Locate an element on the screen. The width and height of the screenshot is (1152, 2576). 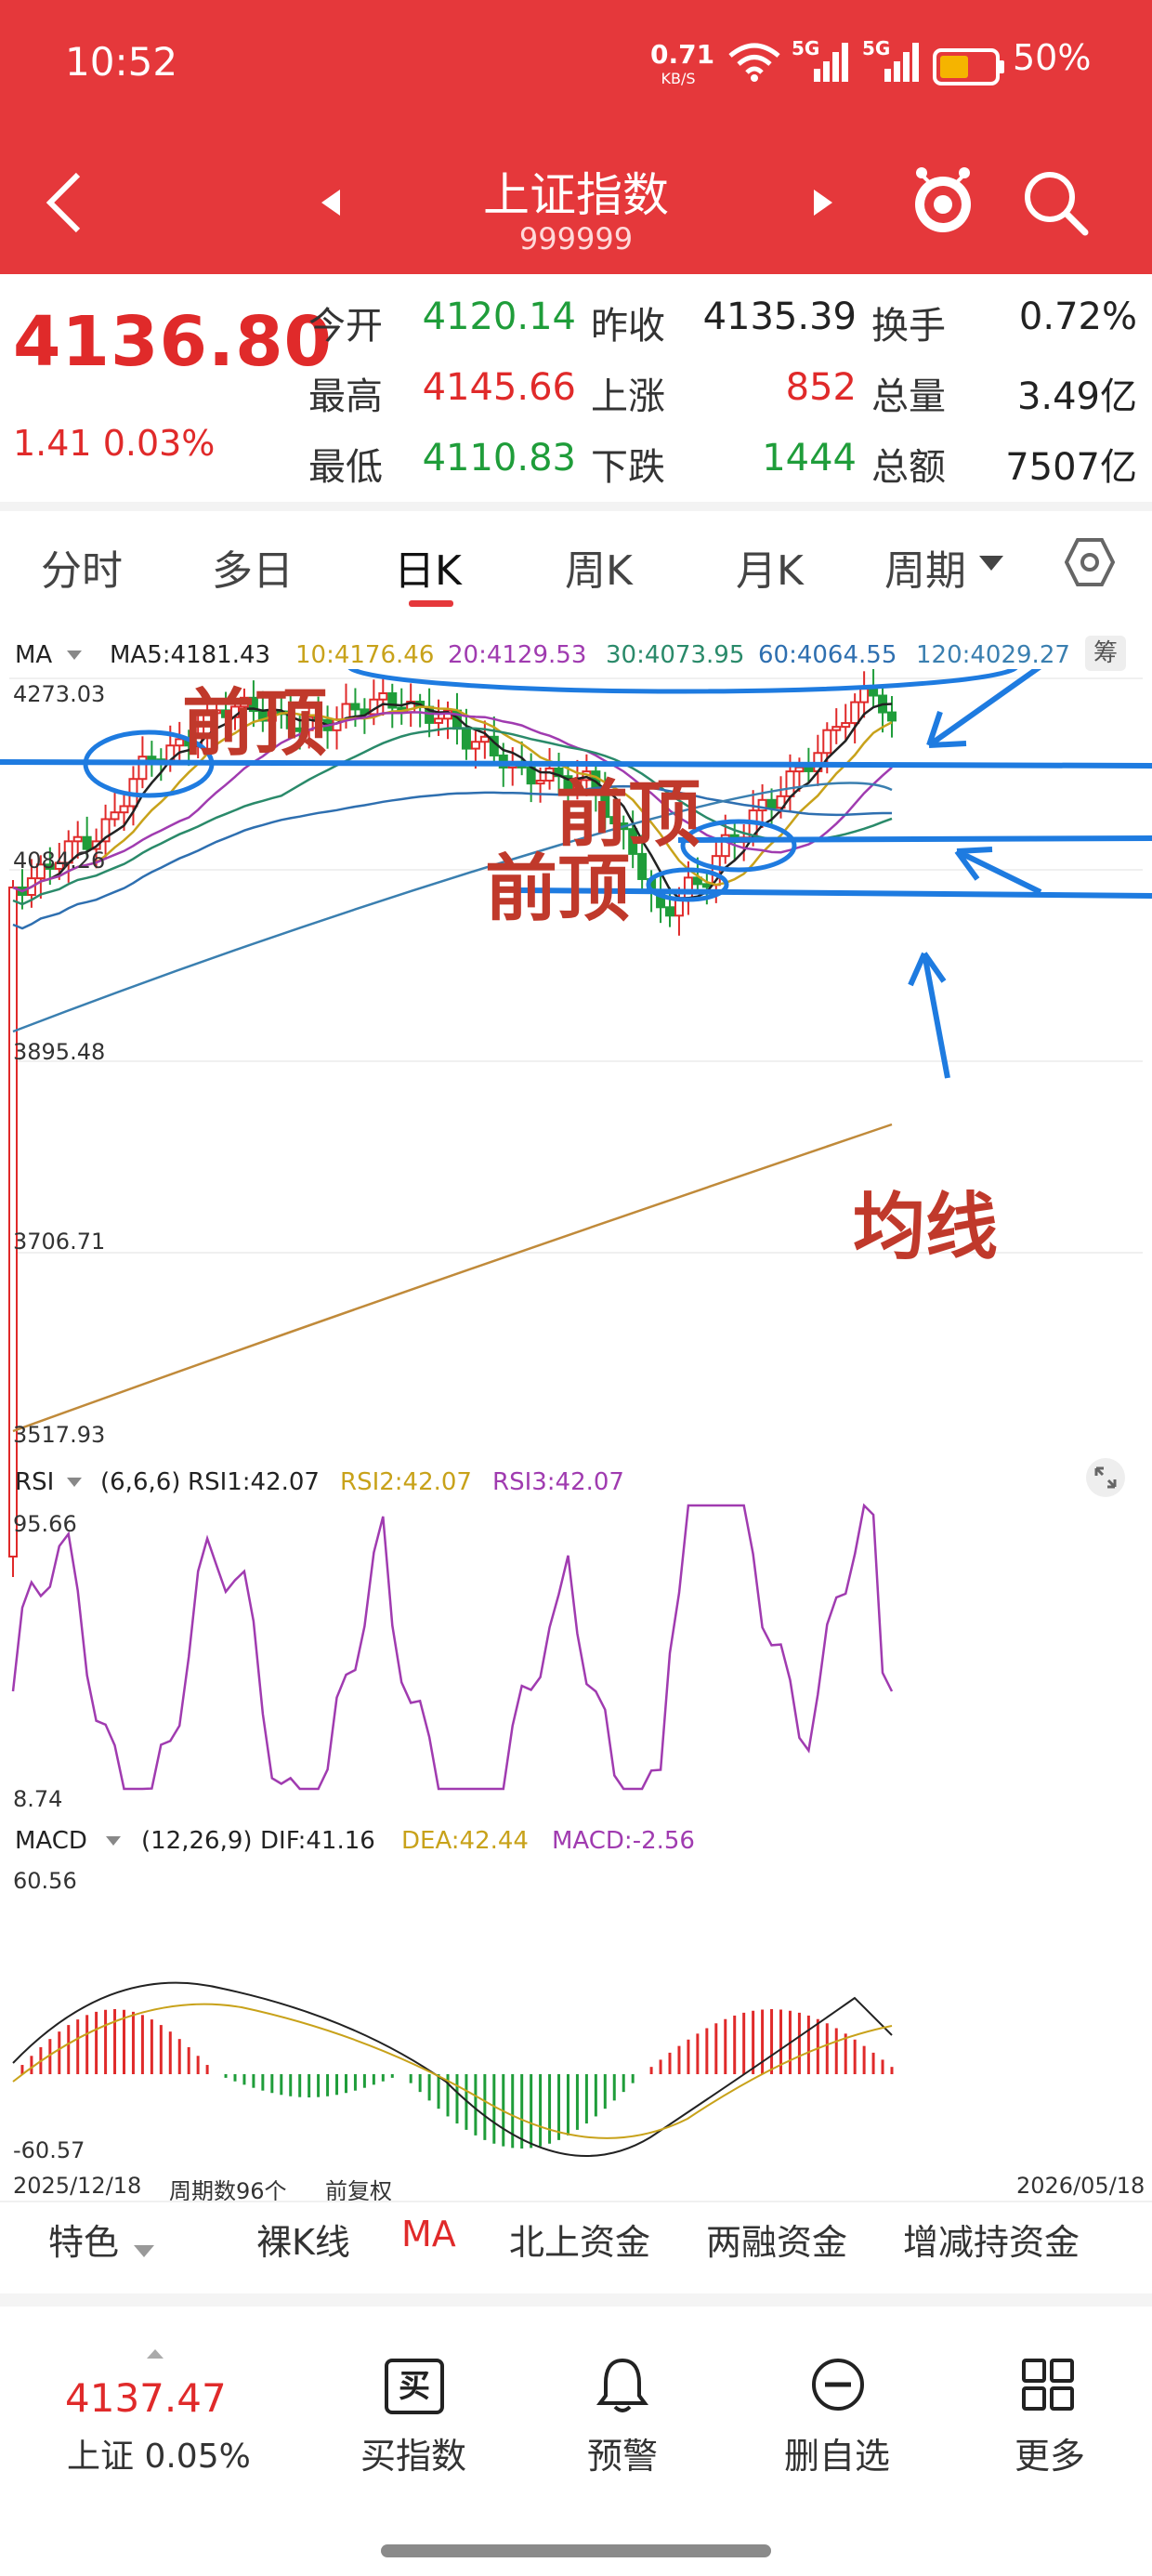
macd-dropdown-icon is located at coordinates (113, 1840).